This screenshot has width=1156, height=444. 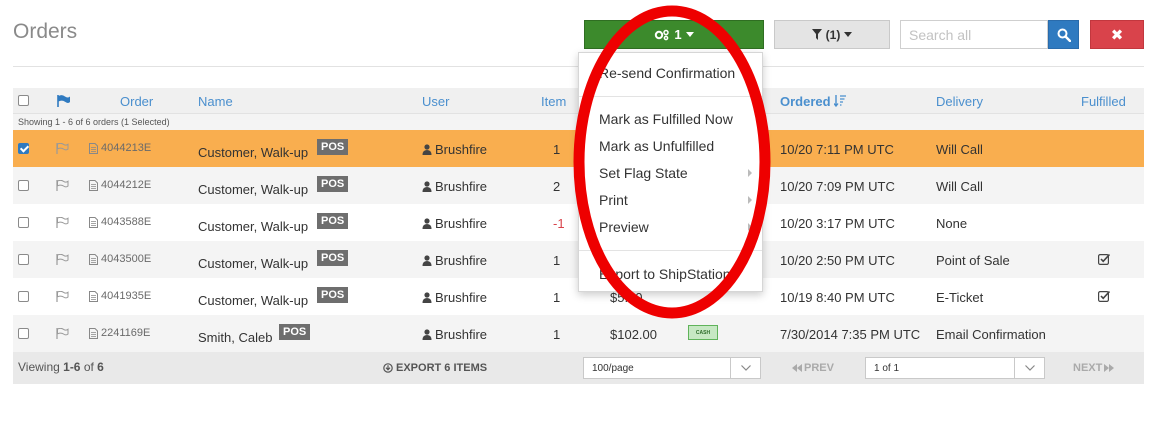 What do you see at coordinates (960, 297) in the screenshot?
I see `delivery-method: E-Ticket` at bounding box center [960, 297].